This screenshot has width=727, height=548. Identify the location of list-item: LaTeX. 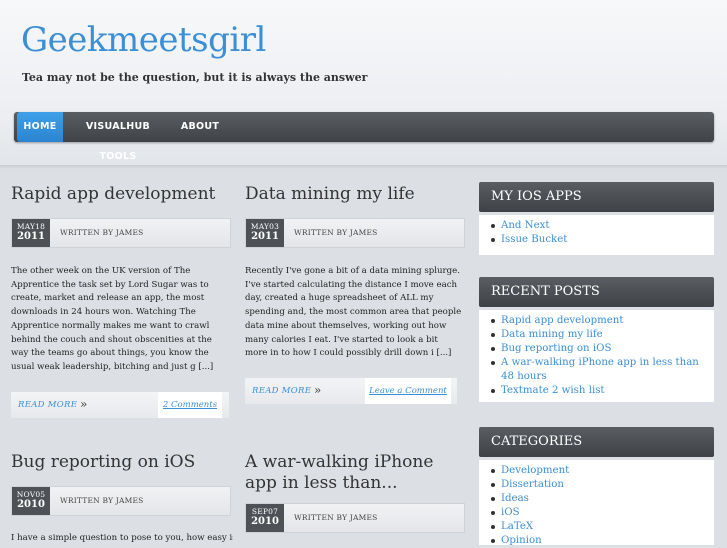
(602, 527).